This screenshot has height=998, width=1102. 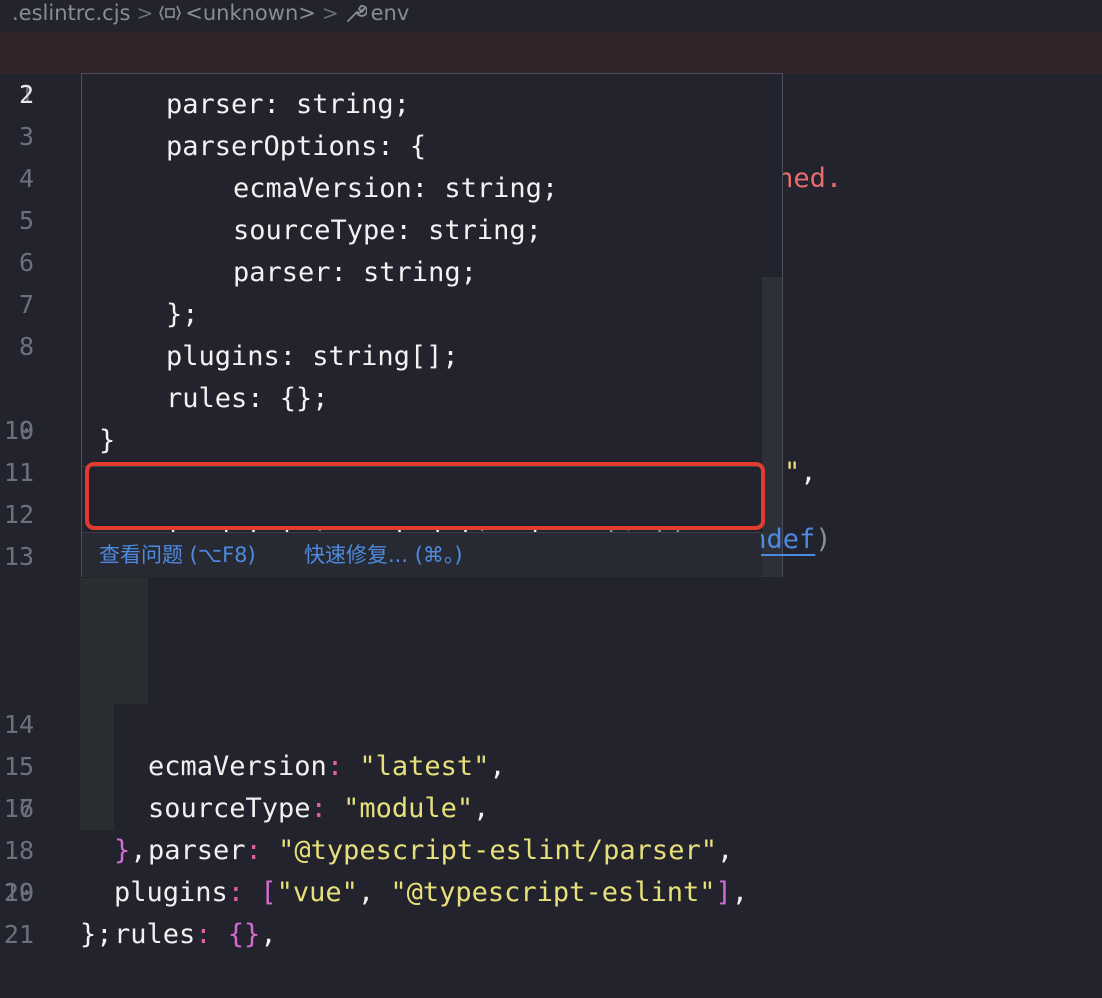 I want to click on code-token: :, so click(x=211, y=934).